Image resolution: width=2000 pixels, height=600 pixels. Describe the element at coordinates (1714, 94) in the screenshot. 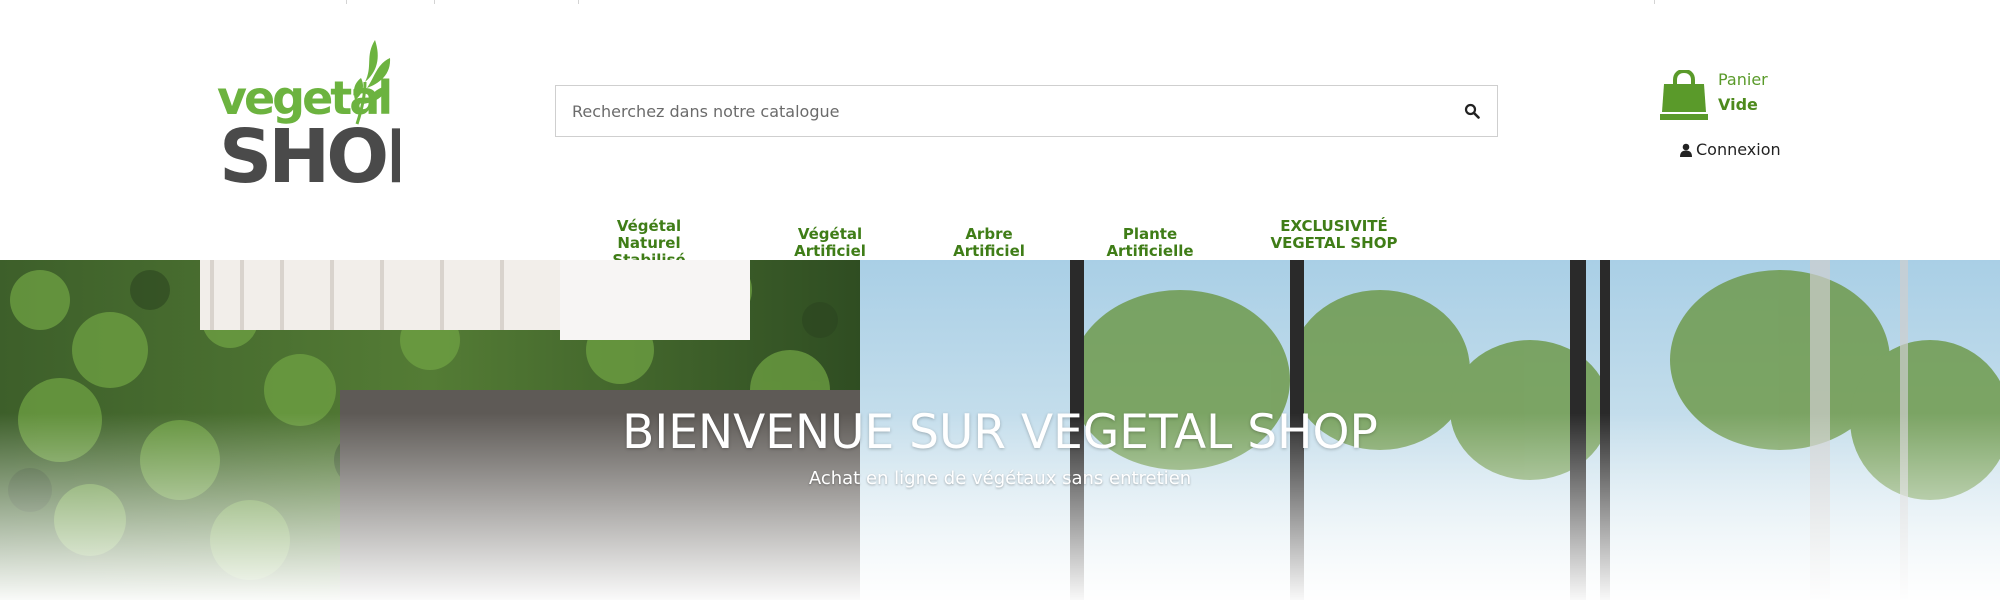

I see `cart-widget: Panier Vide` at that location.